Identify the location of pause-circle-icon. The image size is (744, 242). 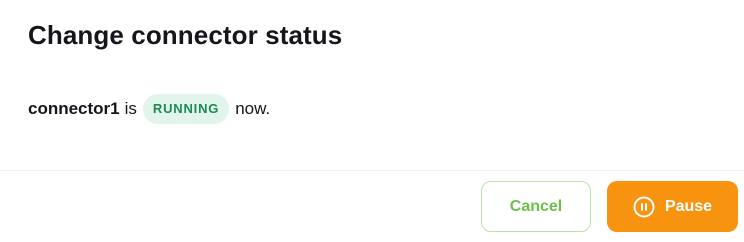
(644, 207).